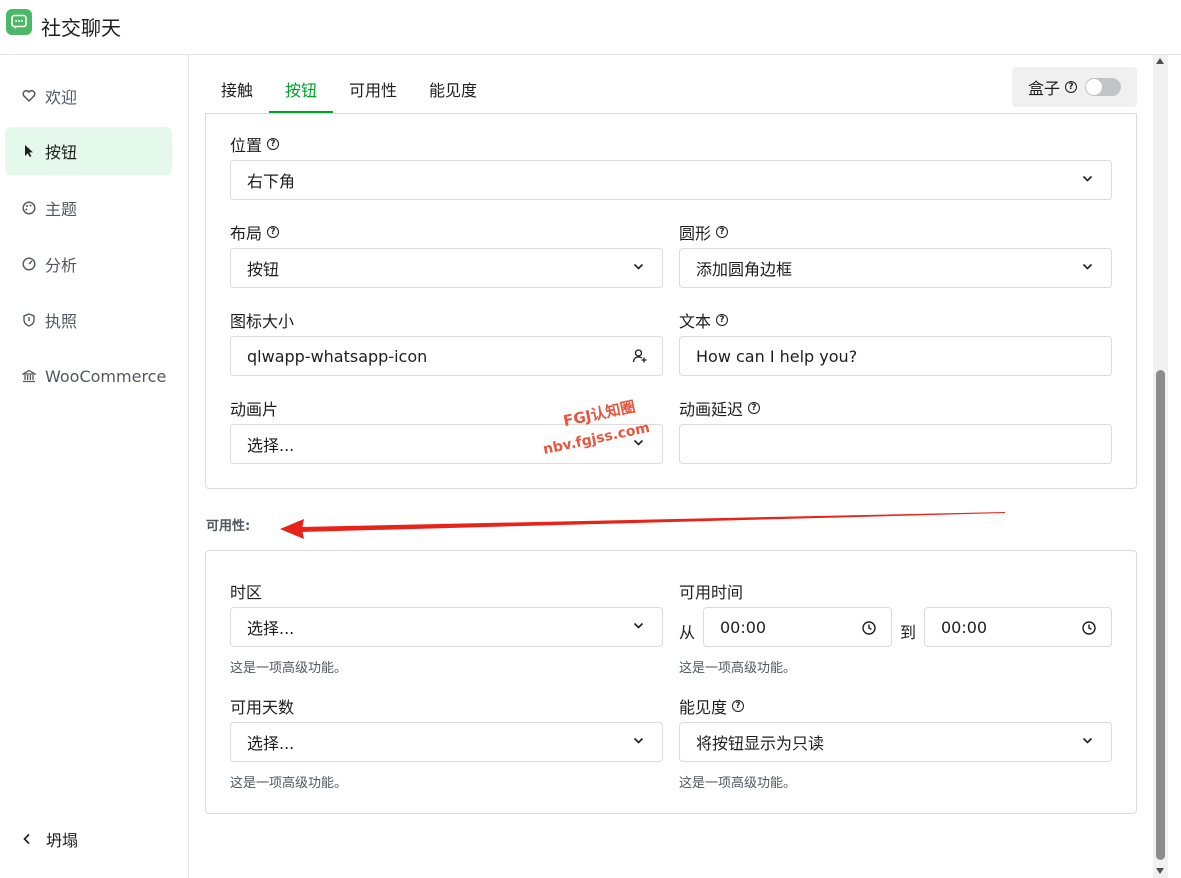 Image resolution: width=1181 pixels, height=878 pixels. What do you see at coordinates (687, 632) in the screenshot?
I see `from-label: 从` at bounding box center [687, 632].